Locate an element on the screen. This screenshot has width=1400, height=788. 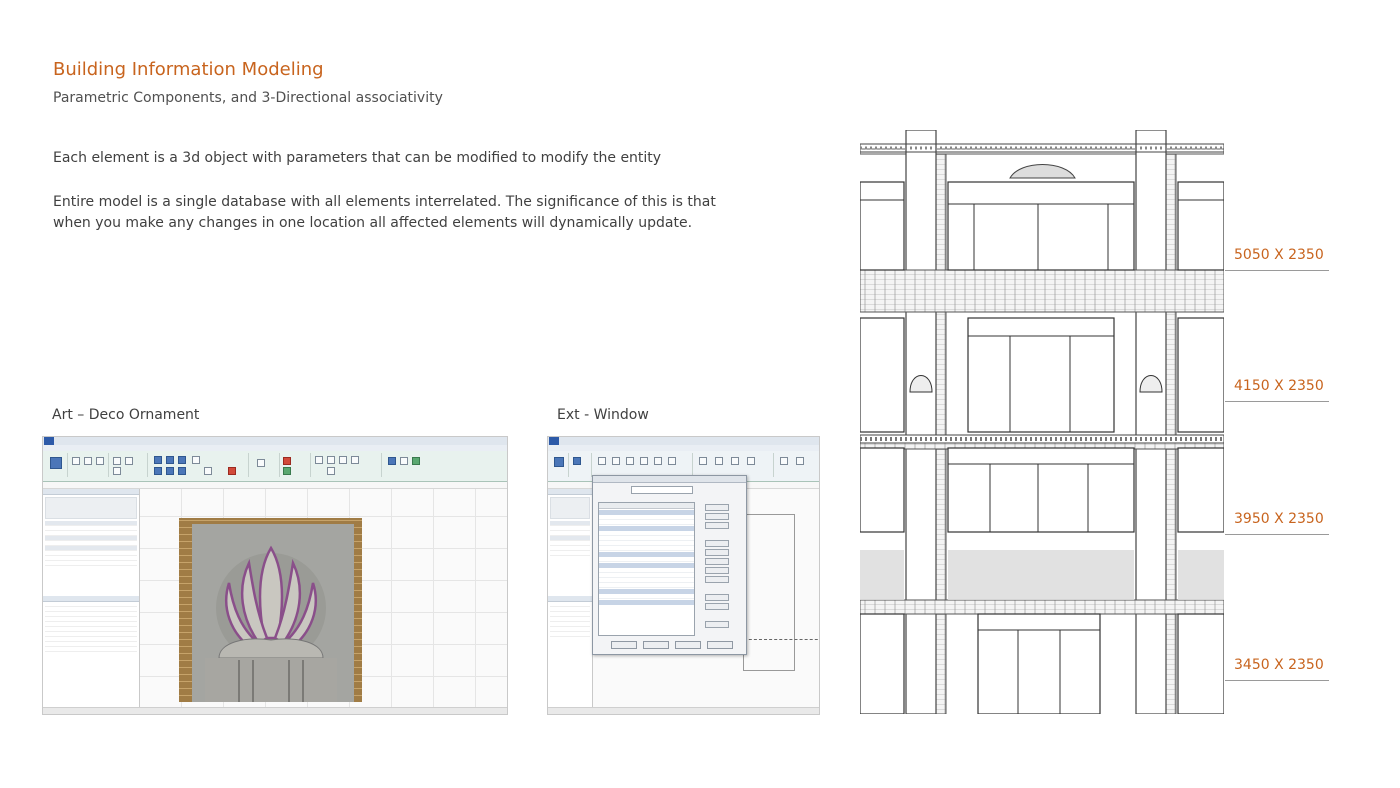
apply-button is located at coordinates (688, 645).